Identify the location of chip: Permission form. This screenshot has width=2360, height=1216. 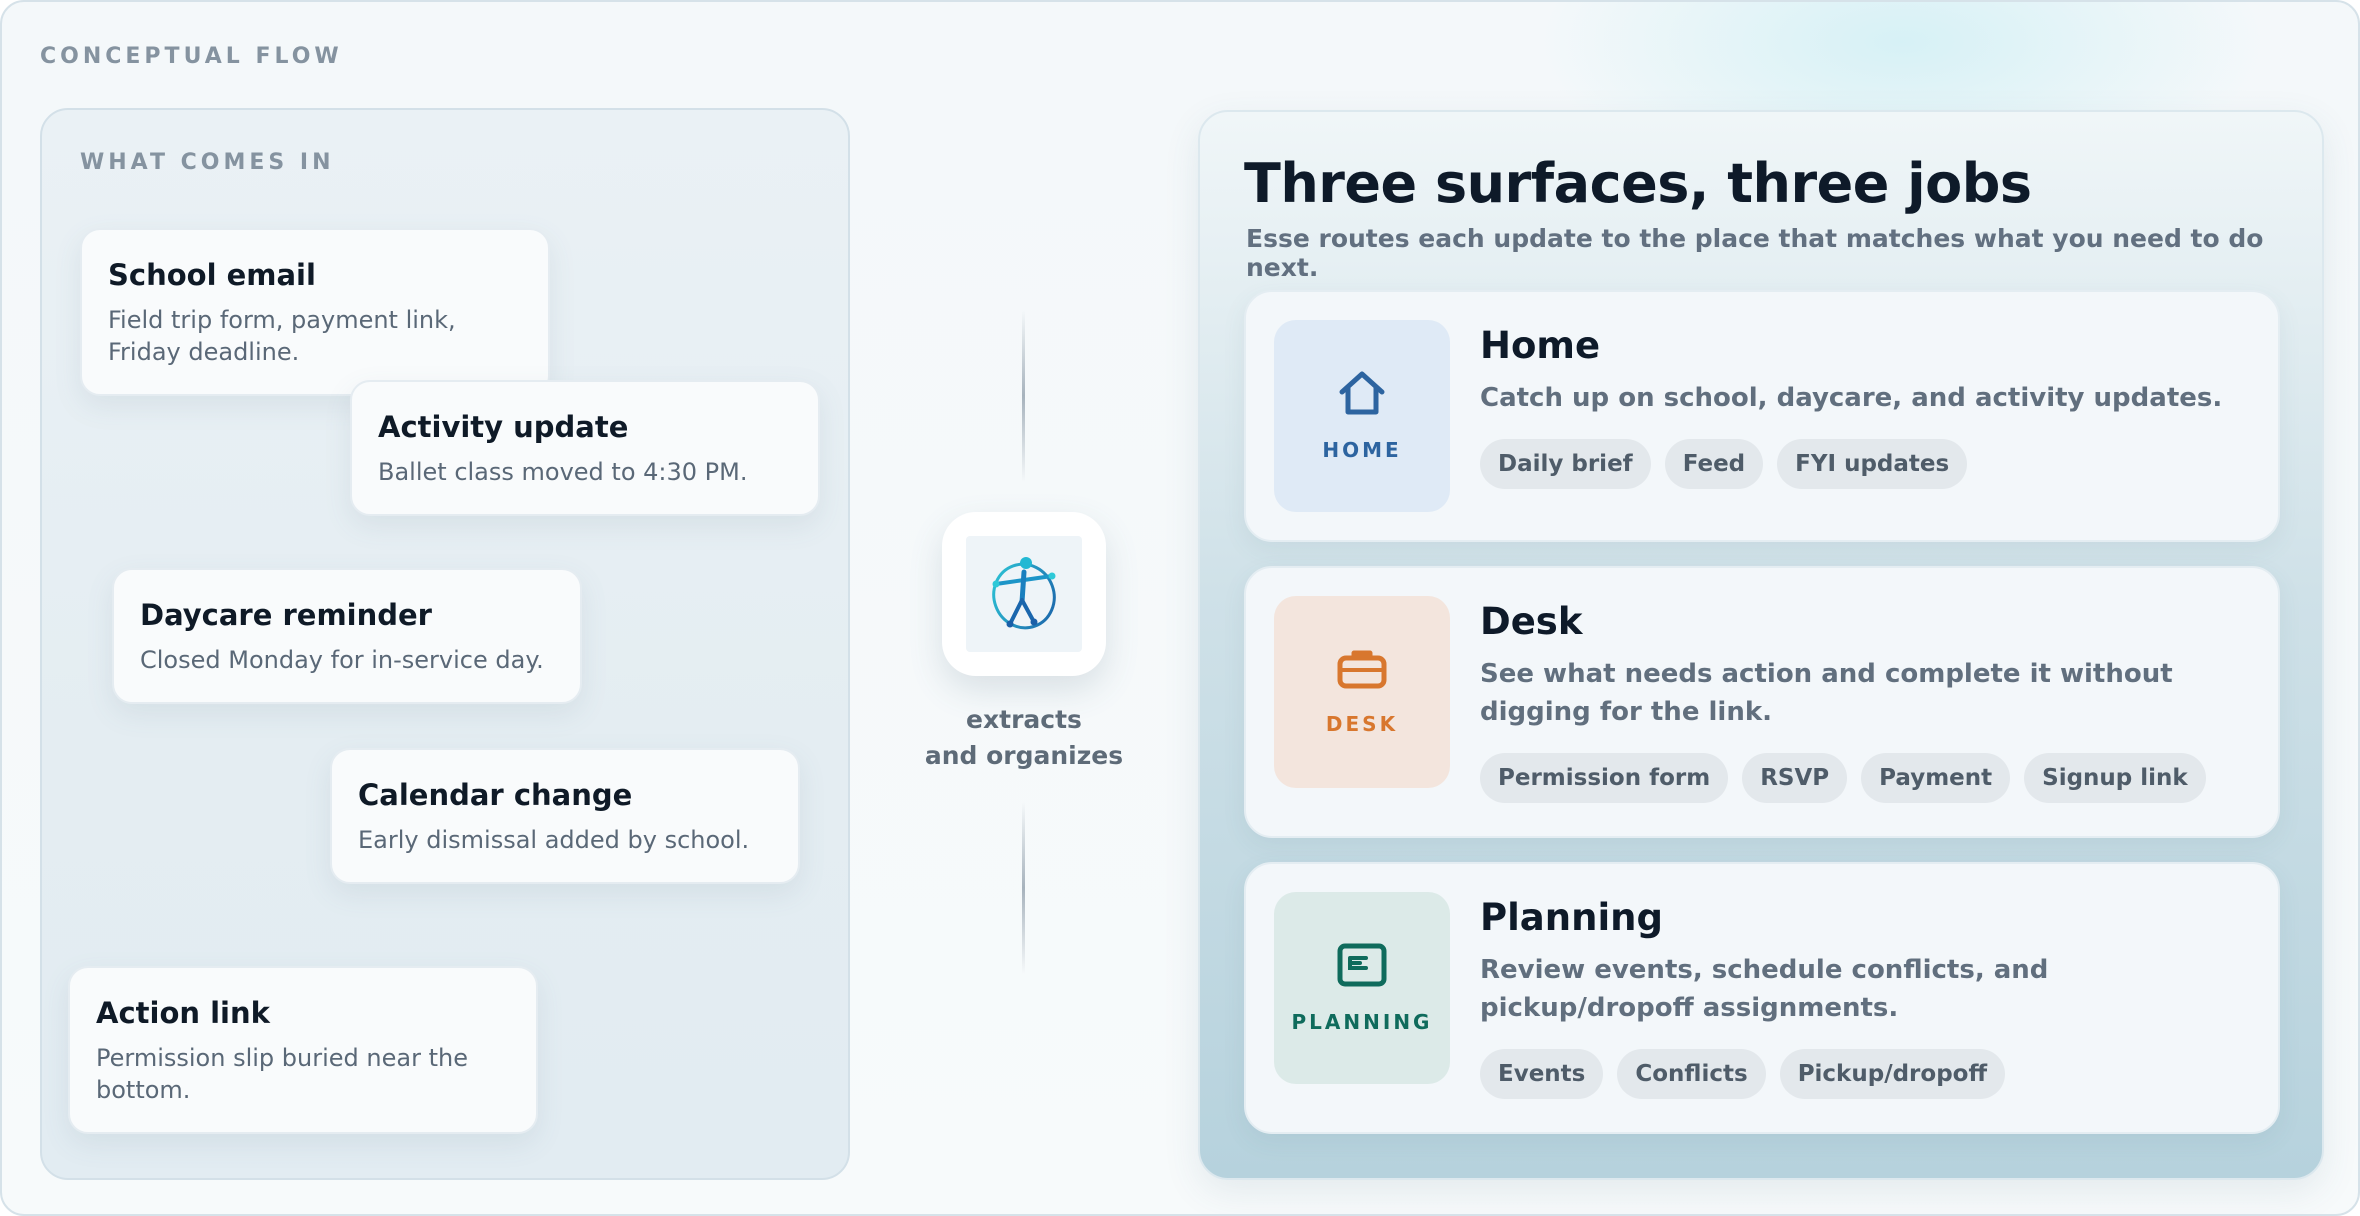
(1604, 778).